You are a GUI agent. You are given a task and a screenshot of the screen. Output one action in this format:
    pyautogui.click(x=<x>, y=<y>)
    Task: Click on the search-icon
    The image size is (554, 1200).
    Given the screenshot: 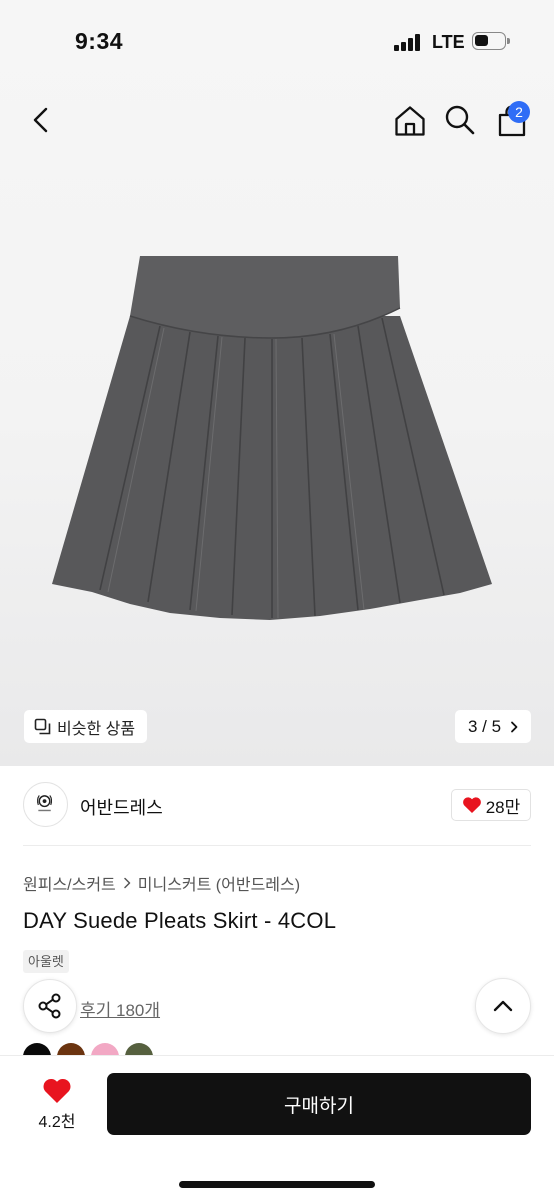 What is the action you would take?
    pyautogui.click(x=460, y=120)
    